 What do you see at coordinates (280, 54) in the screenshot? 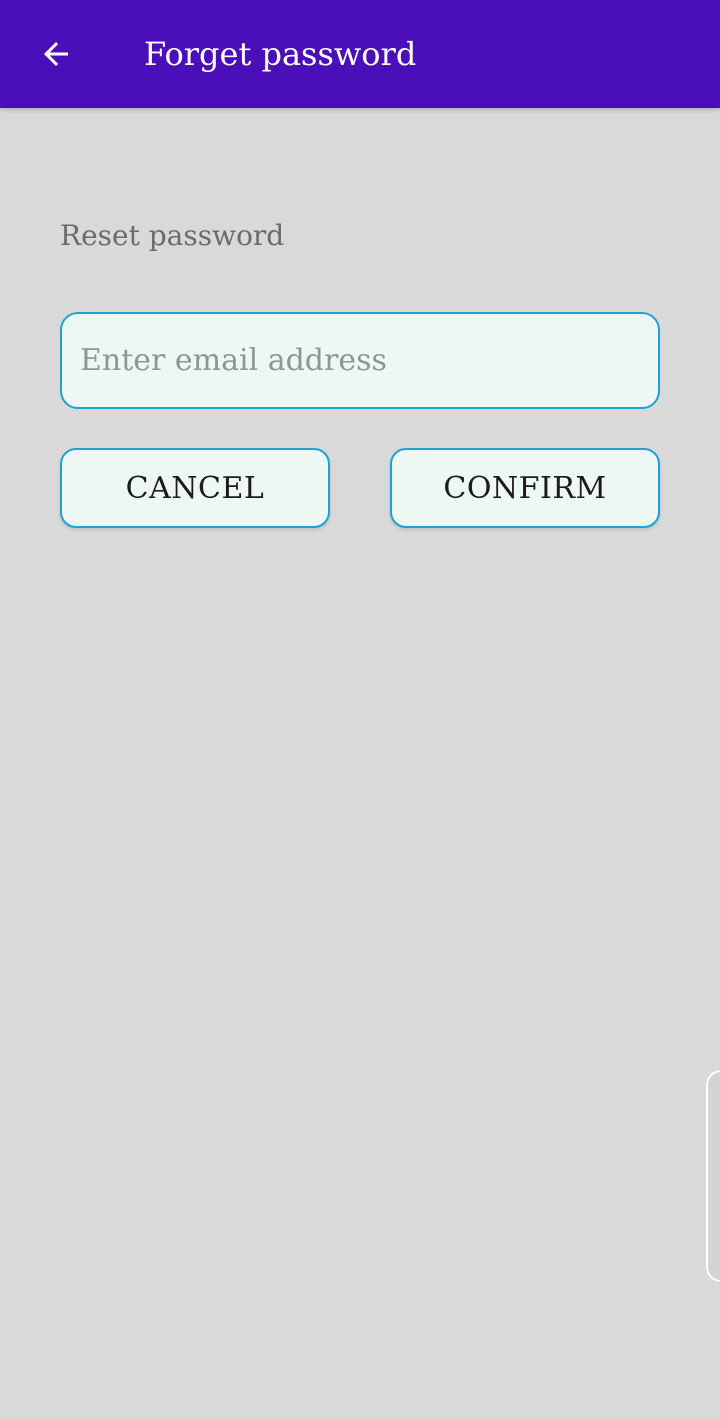
I see `page-title: Forget password` at bounding box center [280, 54].